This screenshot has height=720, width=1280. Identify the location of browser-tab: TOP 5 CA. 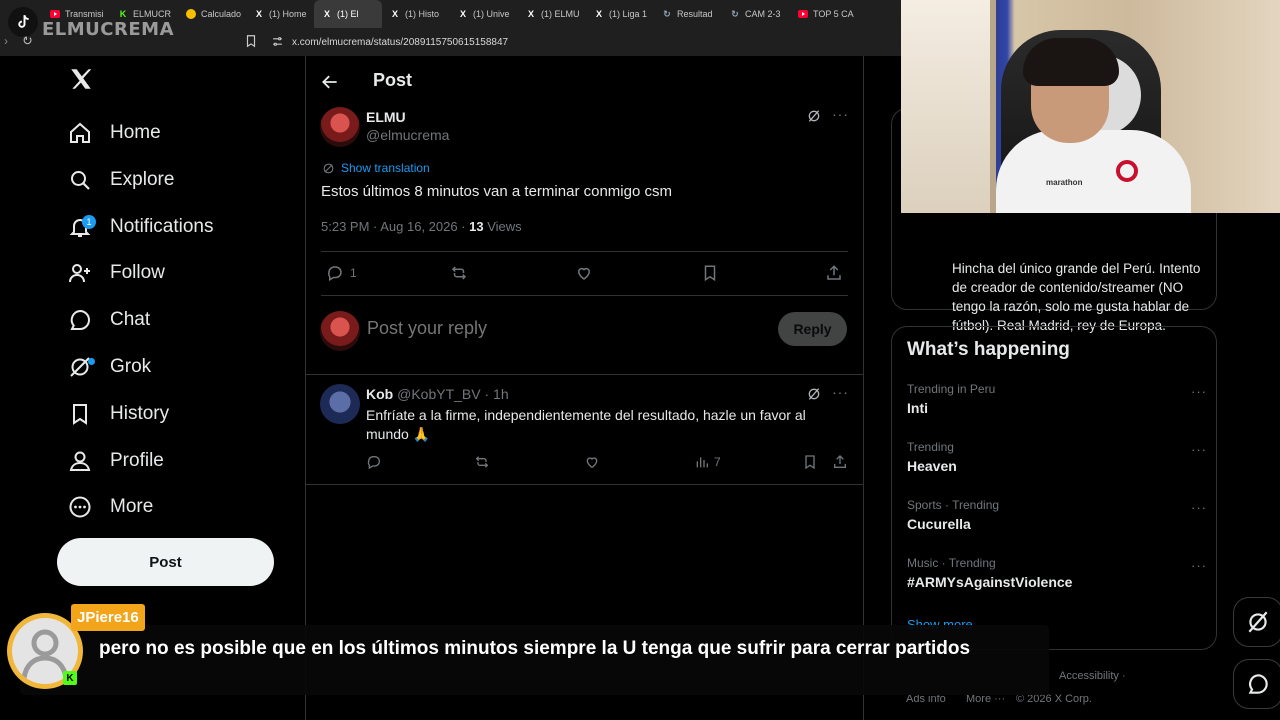
(824, 14).